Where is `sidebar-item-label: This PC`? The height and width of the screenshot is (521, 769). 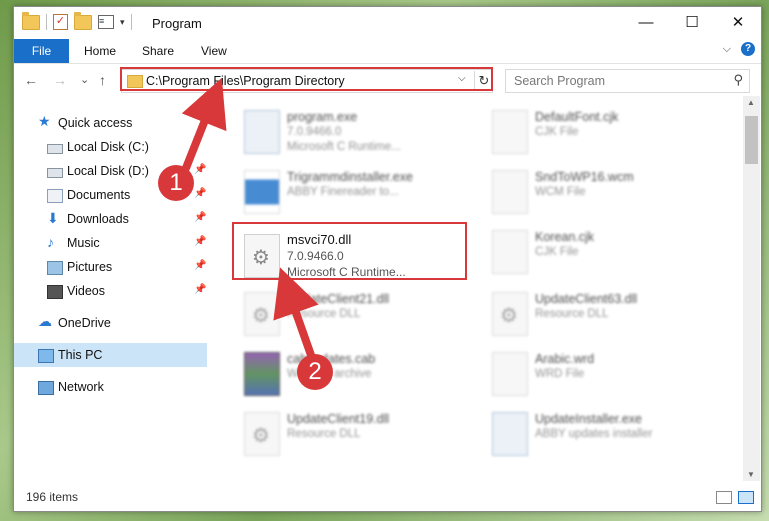
sidebar-item-label: This PC is located at coordinates (80, 355).